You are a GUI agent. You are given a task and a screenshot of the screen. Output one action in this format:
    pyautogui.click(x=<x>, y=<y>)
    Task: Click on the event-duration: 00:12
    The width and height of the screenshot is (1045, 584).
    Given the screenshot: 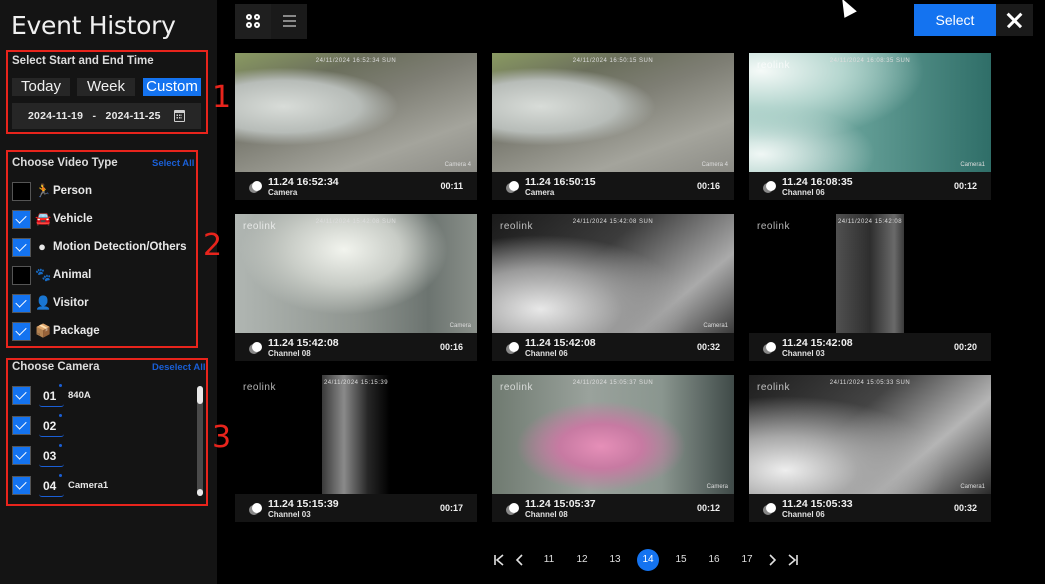 What is the action you would take?
    pyautogui.click(x=965, y=186)
    